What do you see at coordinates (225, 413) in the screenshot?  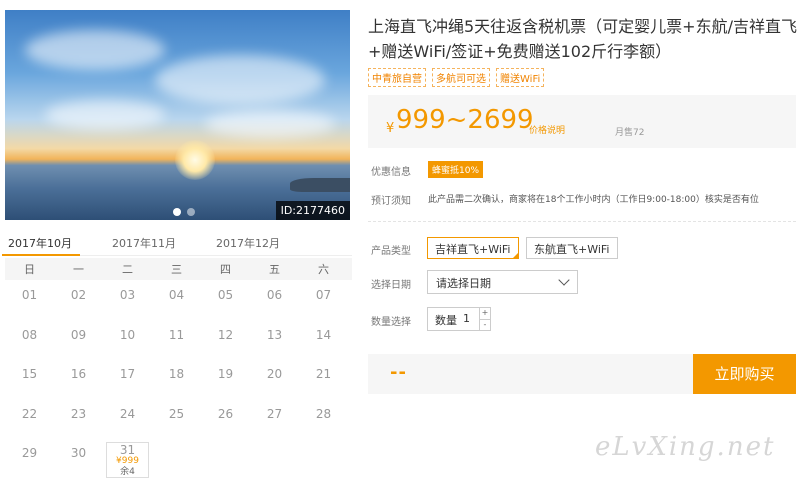 I see `calendar-day: 26` at bounding box center [225, 413].